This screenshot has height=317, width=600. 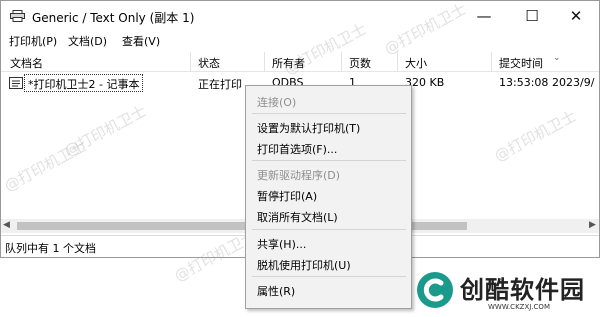 What do you see at coordinates (50, 248) in the screenshot?
I see `queue-status-text: 队列中有 1 个文档` at bounding box center [50, 248].